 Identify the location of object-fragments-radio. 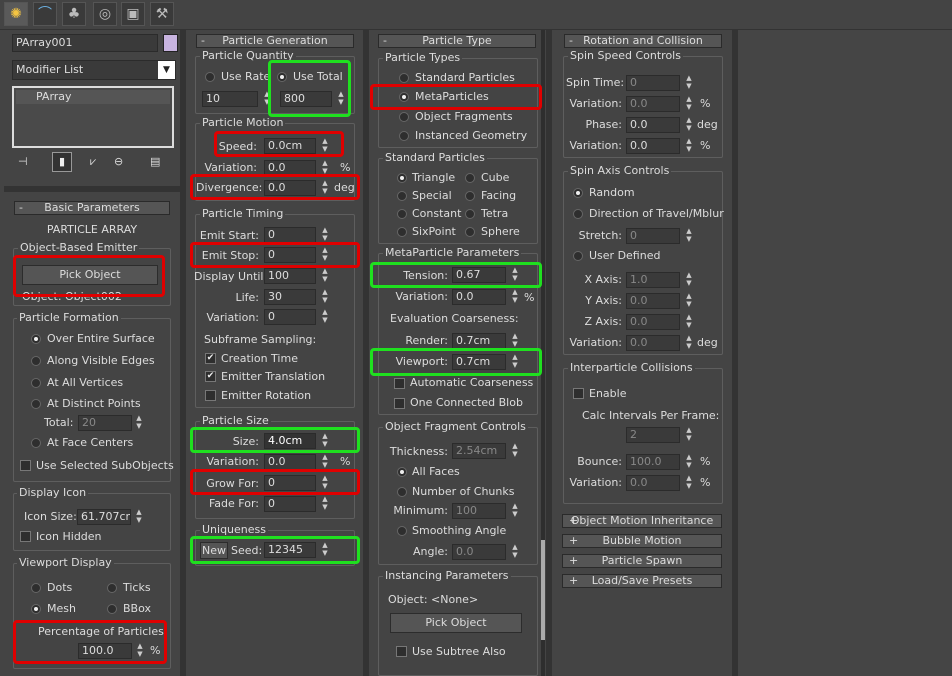
(404, 117).